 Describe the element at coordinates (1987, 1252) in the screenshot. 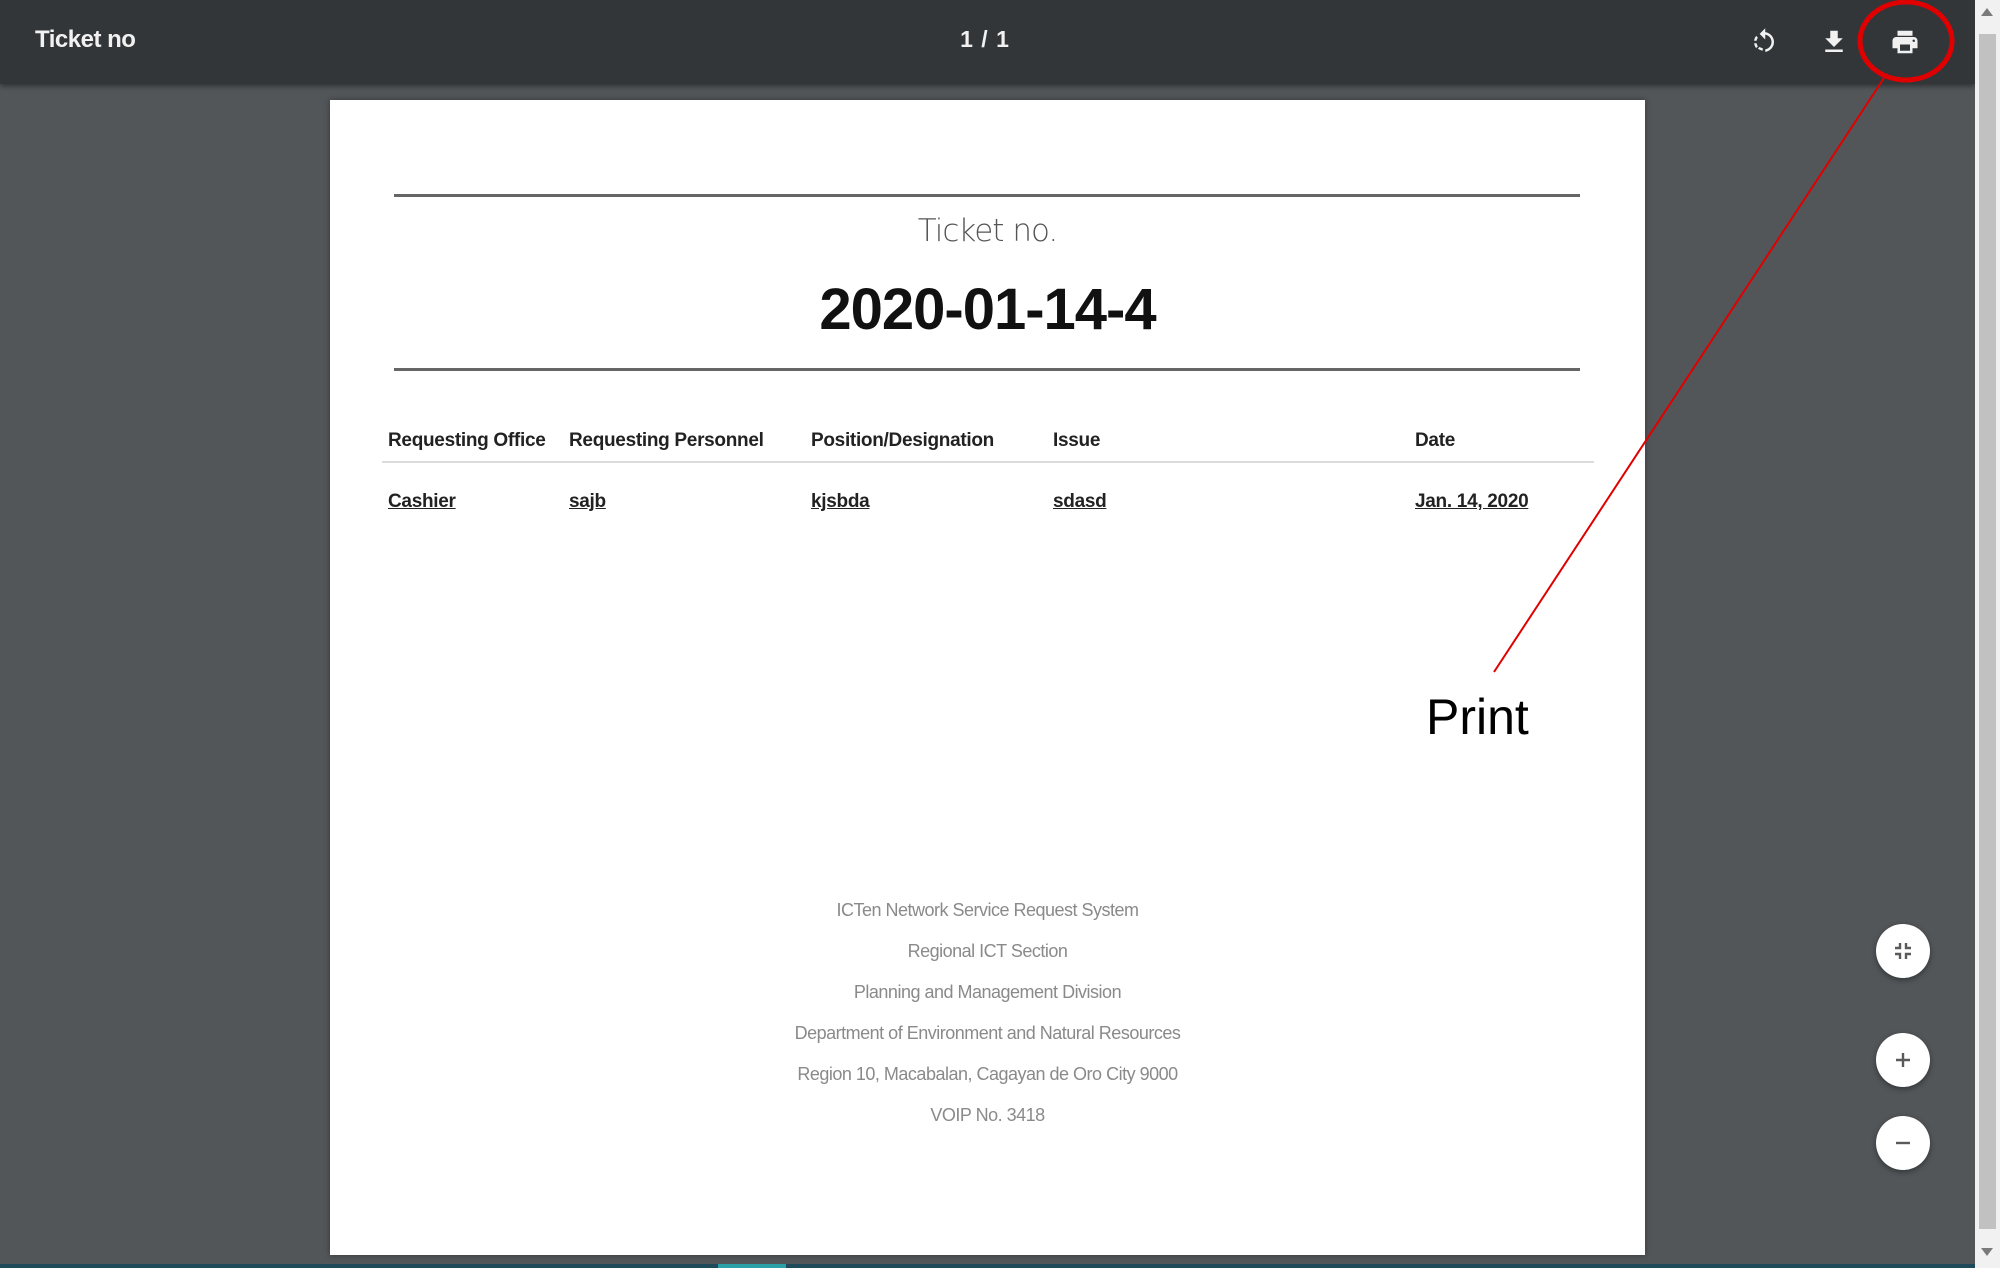

I see `scroll-down-arrow` at that location.